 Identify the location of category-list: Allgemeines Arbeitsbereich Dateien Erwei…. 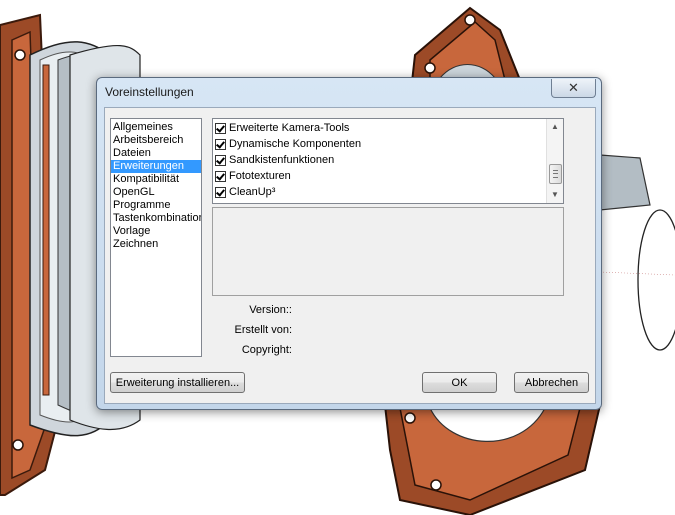
(156, 237).